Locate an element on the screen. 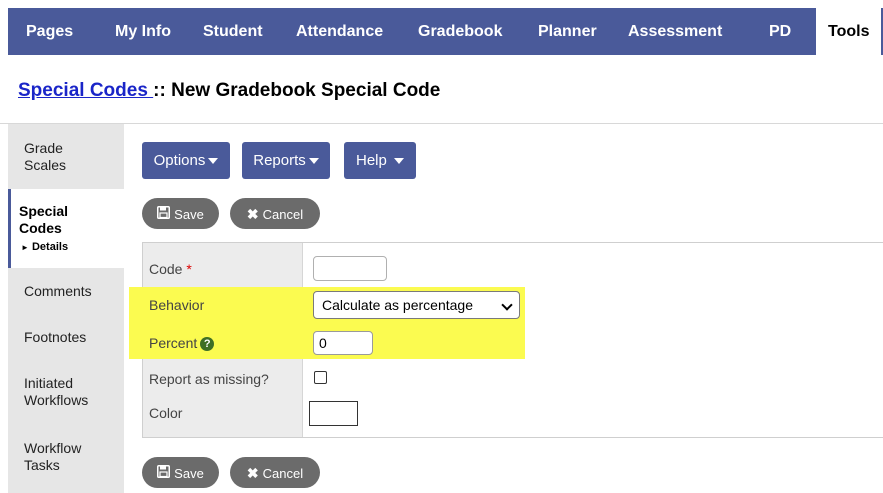  save-button-top: Save is located at coordinates (180, 213).